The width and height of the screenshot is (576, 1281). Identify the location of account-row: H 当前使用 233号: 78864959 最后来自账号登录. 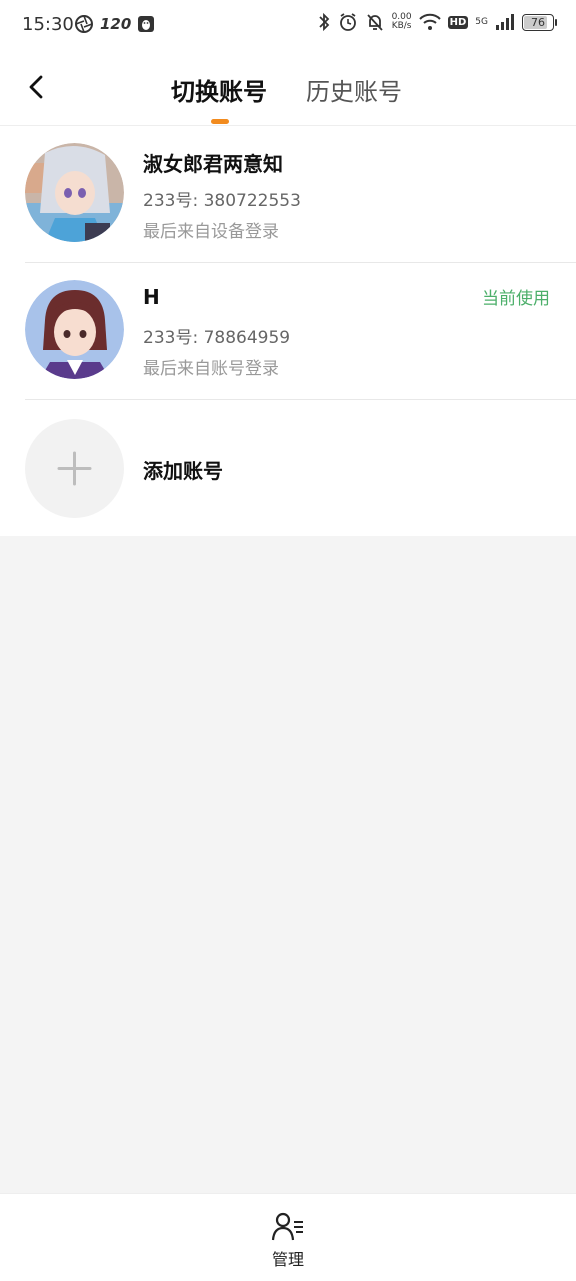
(288, 331).